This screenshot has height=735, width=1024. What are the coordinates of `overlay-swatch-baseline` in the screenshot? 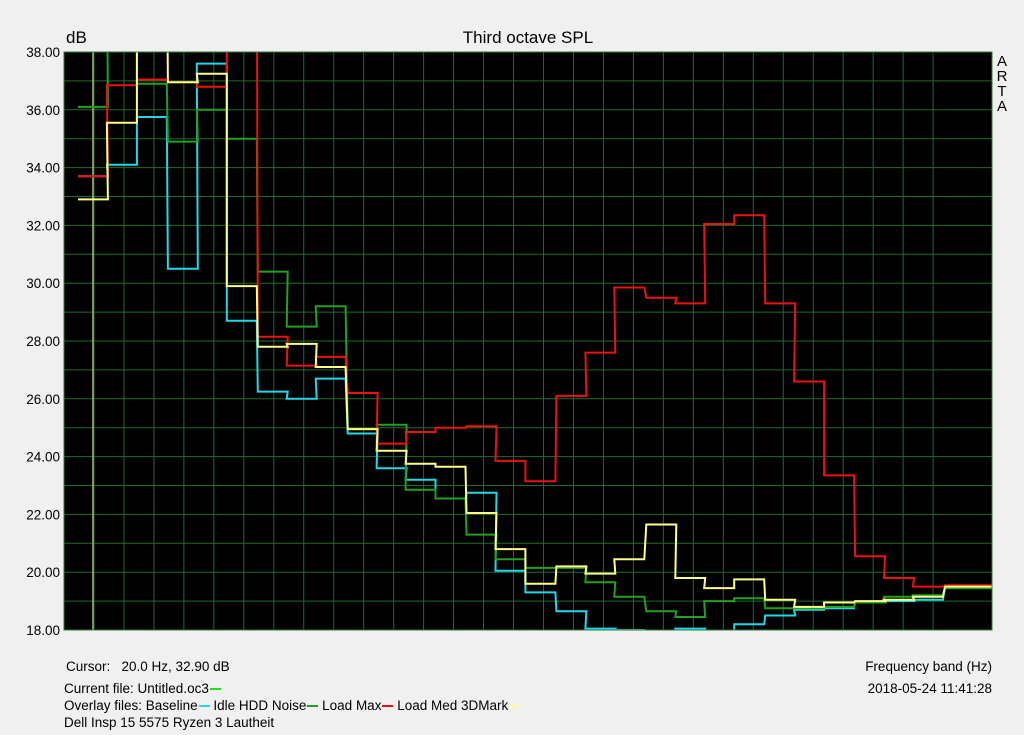 It's located at (204, 706).